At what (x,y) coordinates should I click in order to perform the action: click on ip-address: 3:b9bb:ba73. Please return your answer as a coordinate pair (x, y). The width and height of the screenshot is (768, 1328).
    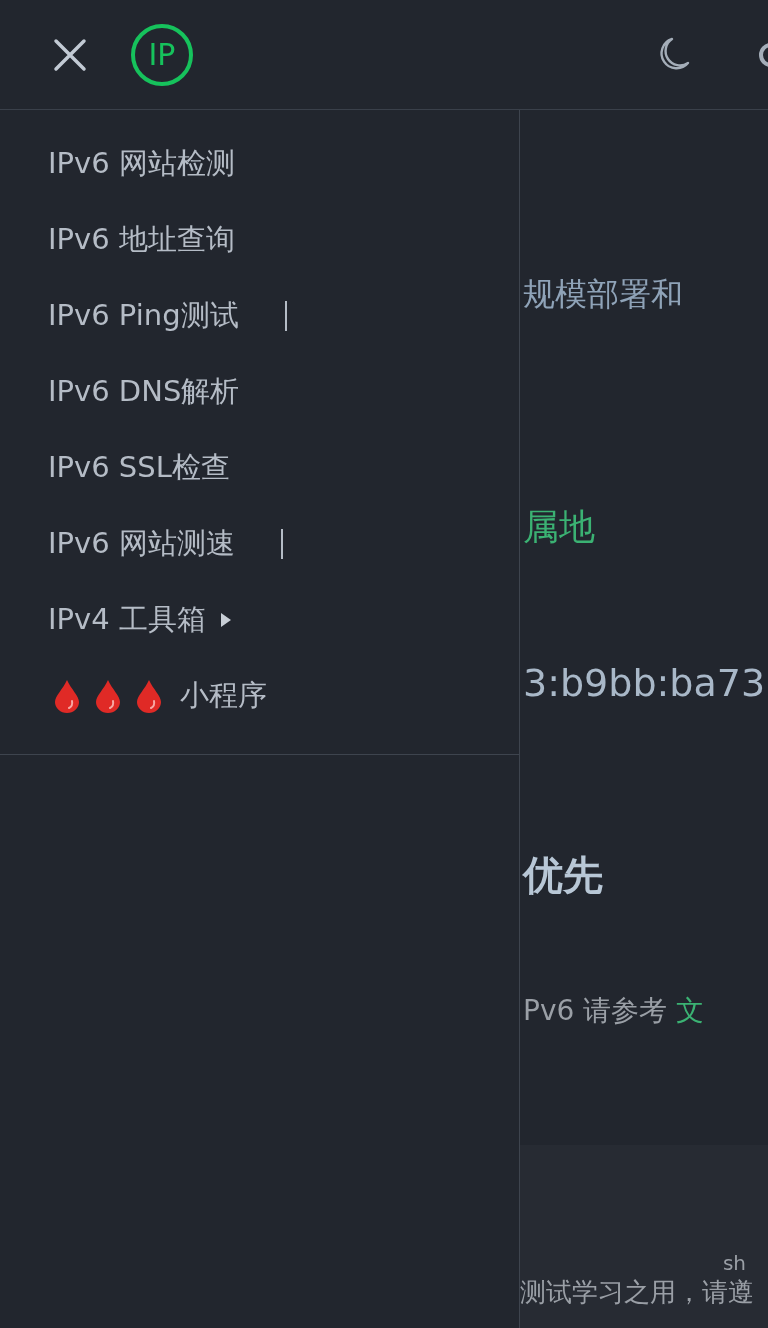
    Looking at the image, I should click on (644, 683).